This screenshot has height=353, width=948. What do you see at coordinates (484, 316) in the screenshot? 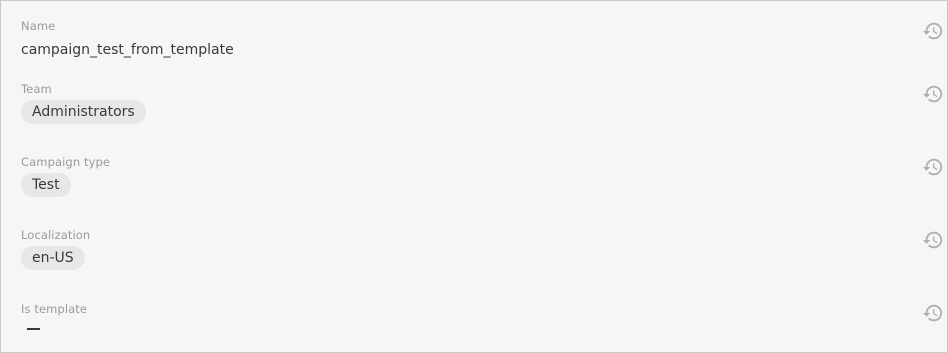
I see `field-is-template: Is template` at bounding box center [484, 316].